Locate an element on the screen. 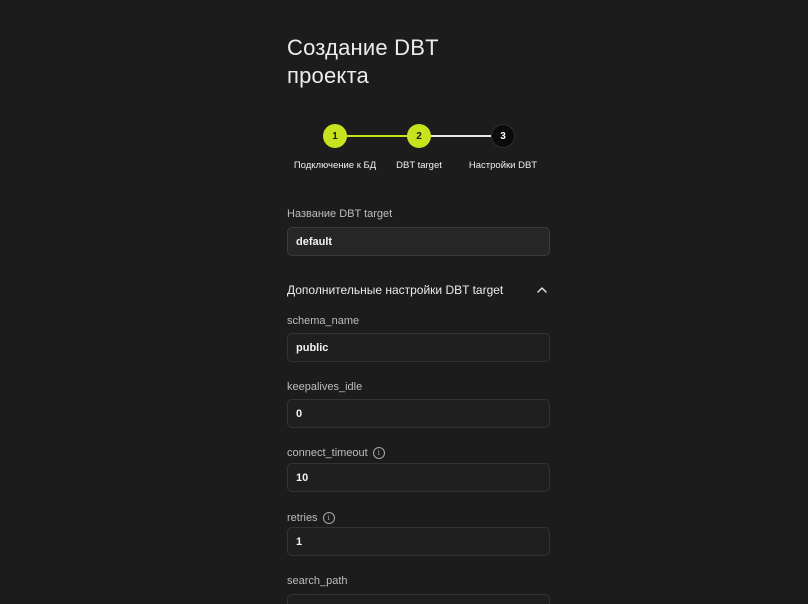  keepalives-idle-input is located at coordinates (418, 413).